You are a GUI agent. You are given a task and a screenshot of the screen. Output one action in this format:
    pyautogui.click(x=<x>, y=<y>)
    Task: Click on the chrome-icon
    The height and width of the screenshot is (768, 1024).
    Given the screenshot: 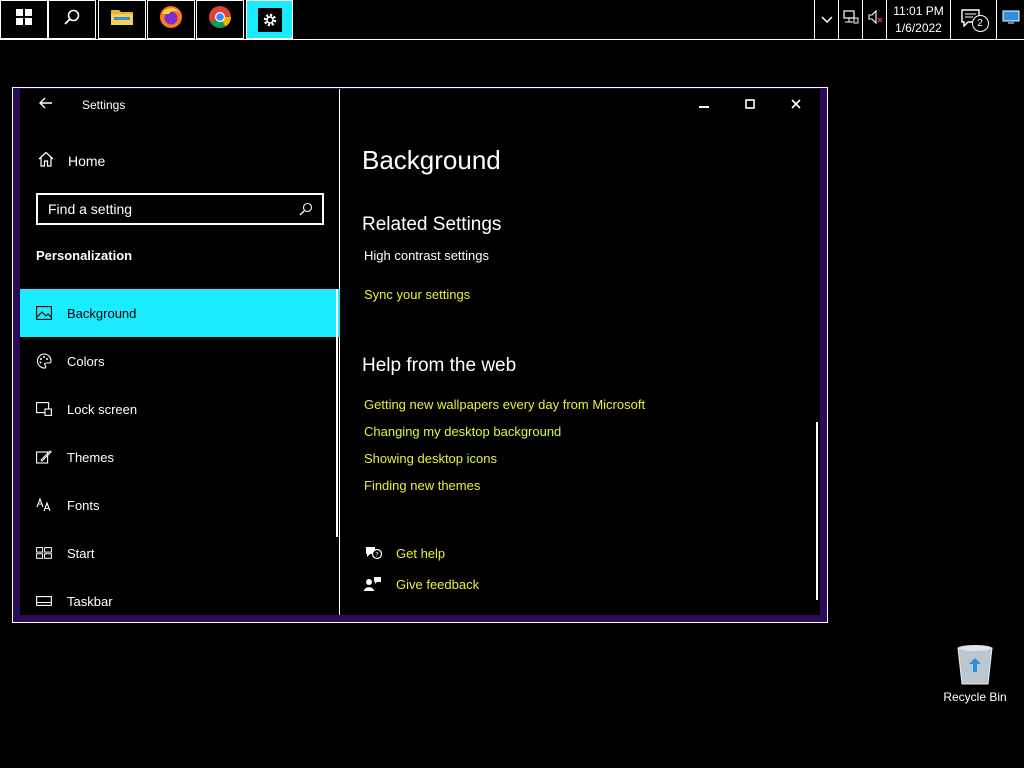 What is the action you would take?
    pyautogui.click(x=220, y=19)
    